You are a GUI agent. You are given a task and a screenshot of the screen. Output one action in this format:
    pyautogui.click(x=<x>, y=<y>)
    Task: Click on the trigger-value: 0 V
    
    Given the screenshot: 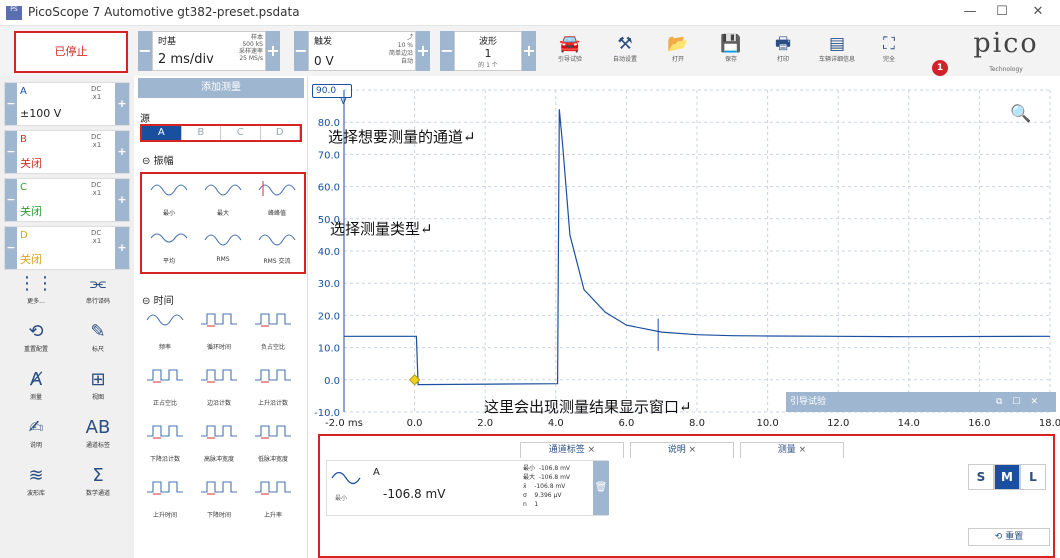 What is the action you would take?
    pyautogui.click(x=324, y=61)
    